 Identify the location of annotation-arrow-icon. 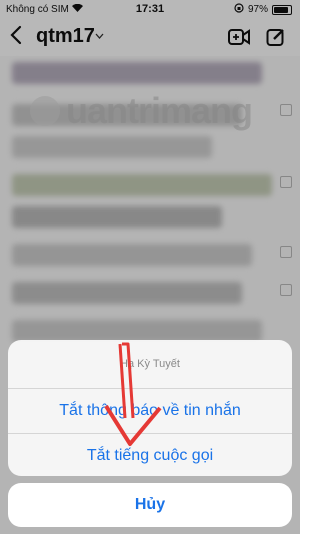
(135, 397).